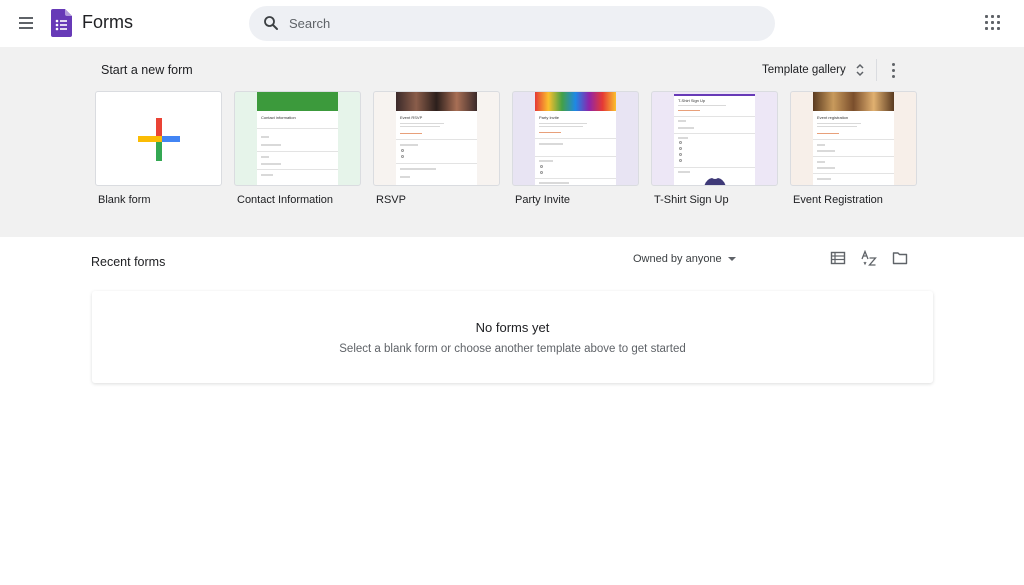 The image size is (1024, 585). What do you see at coordinates (285, 200) in the screenshot?
I see `template-label: Contact Information` at bounding box center [285, 200].